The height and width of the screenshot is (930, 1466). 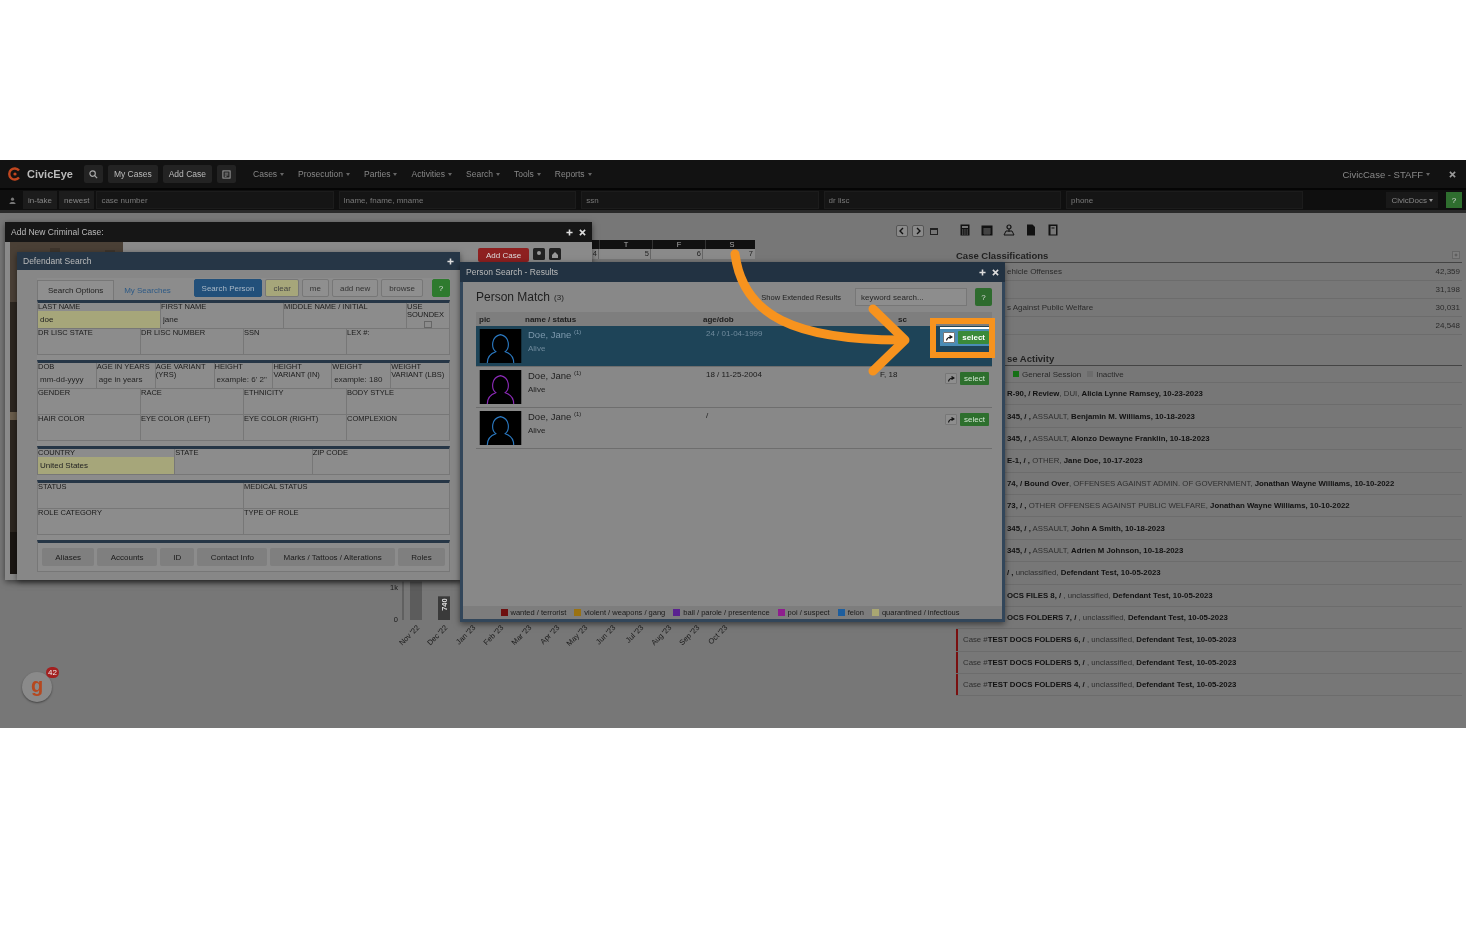 I want to click on table-cell-text: /, so click(x=708, y=415).